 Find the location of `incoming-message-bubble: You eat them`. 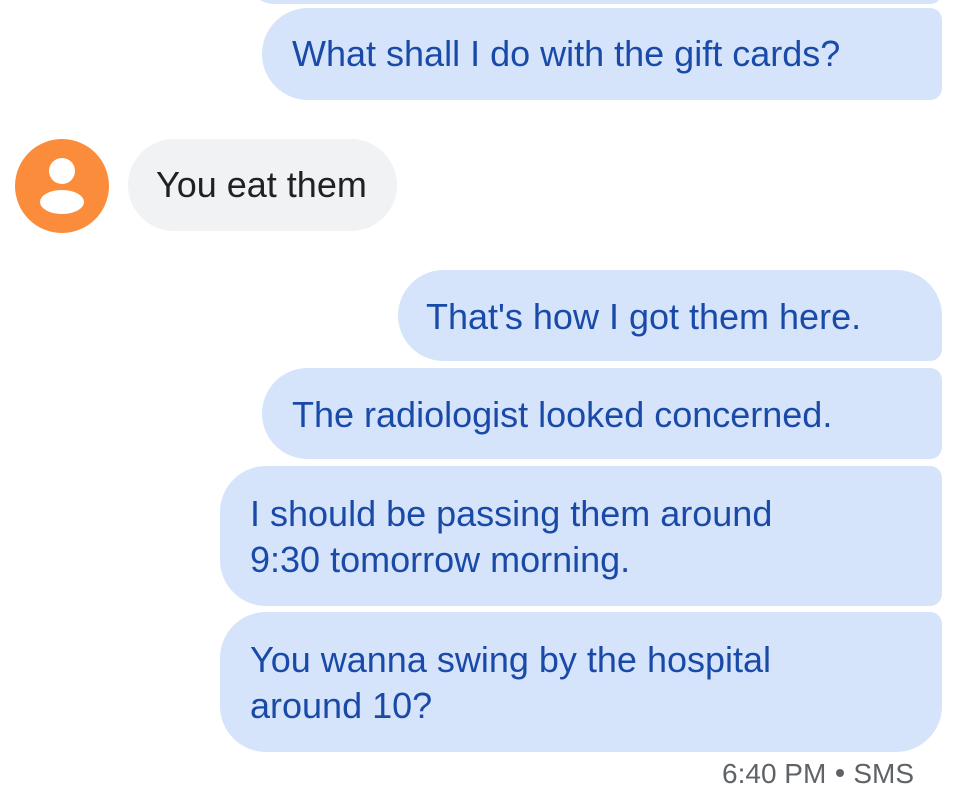

incoming-message-bubble: You eat them is located at coordinates (262, 185).